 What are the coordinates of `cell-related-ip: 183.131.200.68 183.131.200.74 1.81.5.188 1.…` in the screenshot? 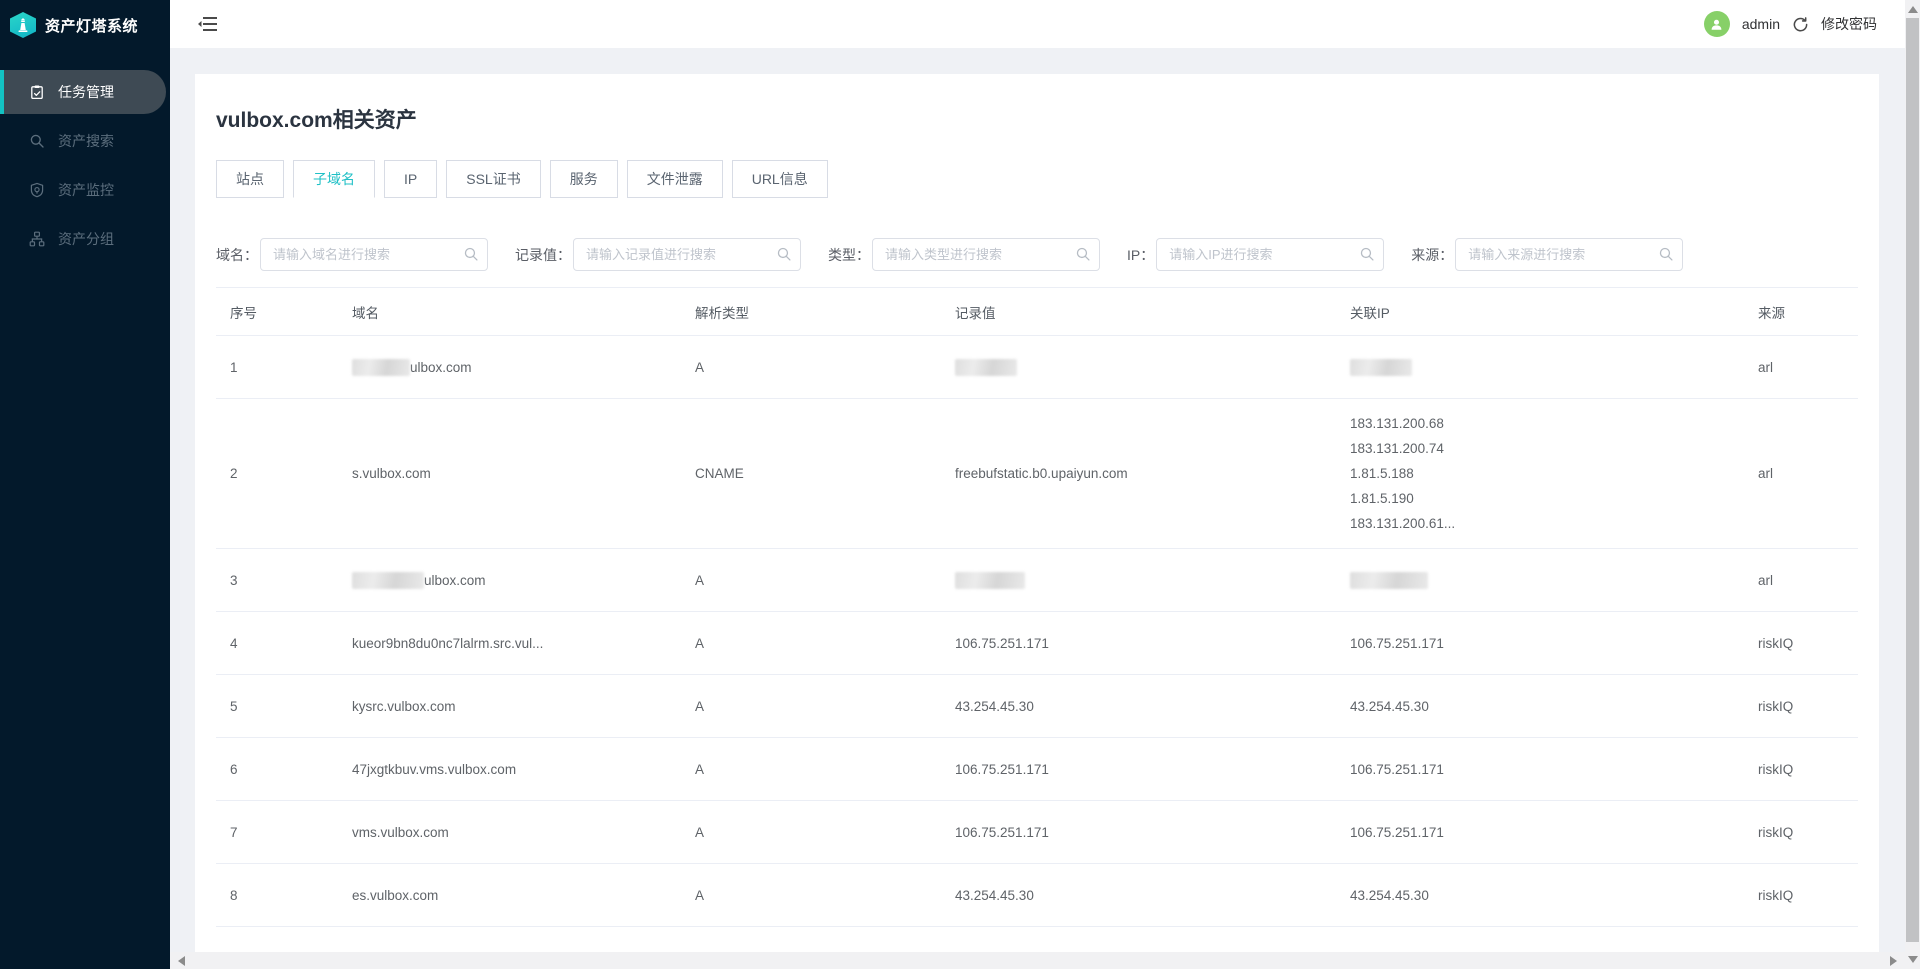 It's located at (1540, 473).